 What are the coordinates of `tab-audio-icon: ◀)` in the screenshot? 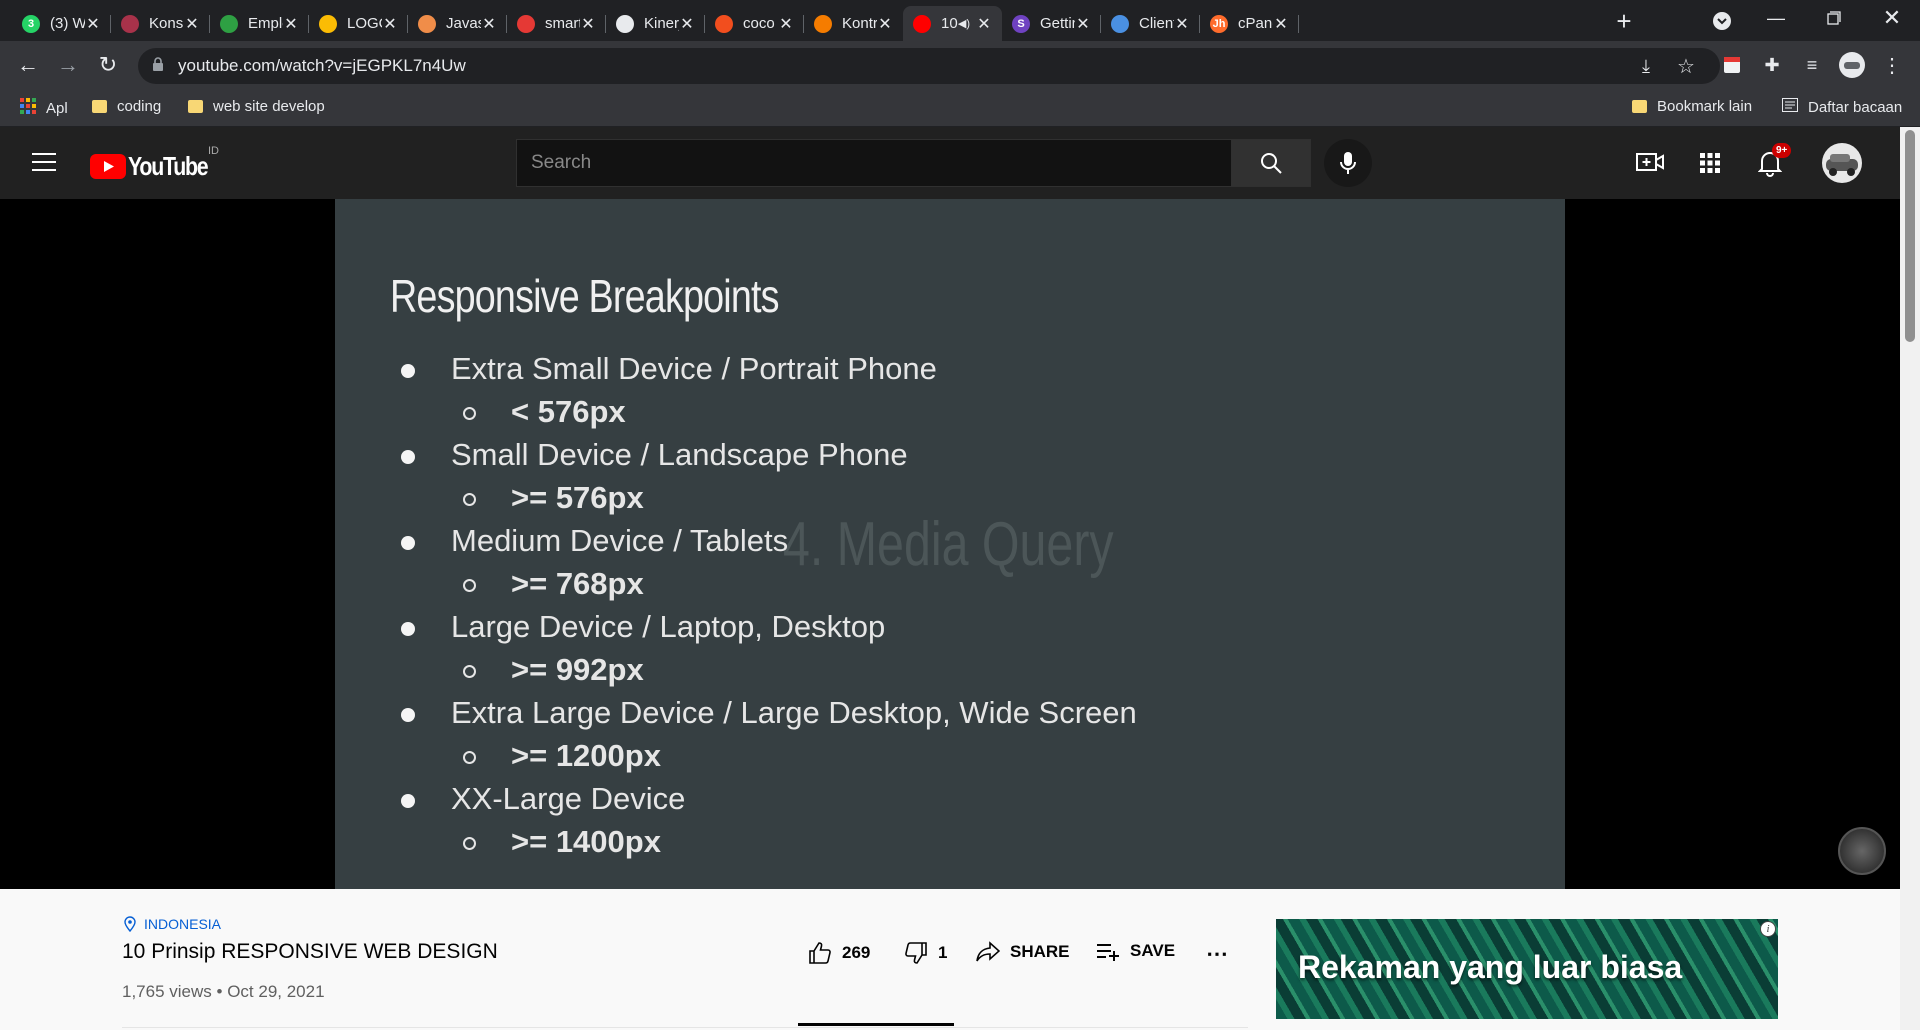 It's located at (964, 23).